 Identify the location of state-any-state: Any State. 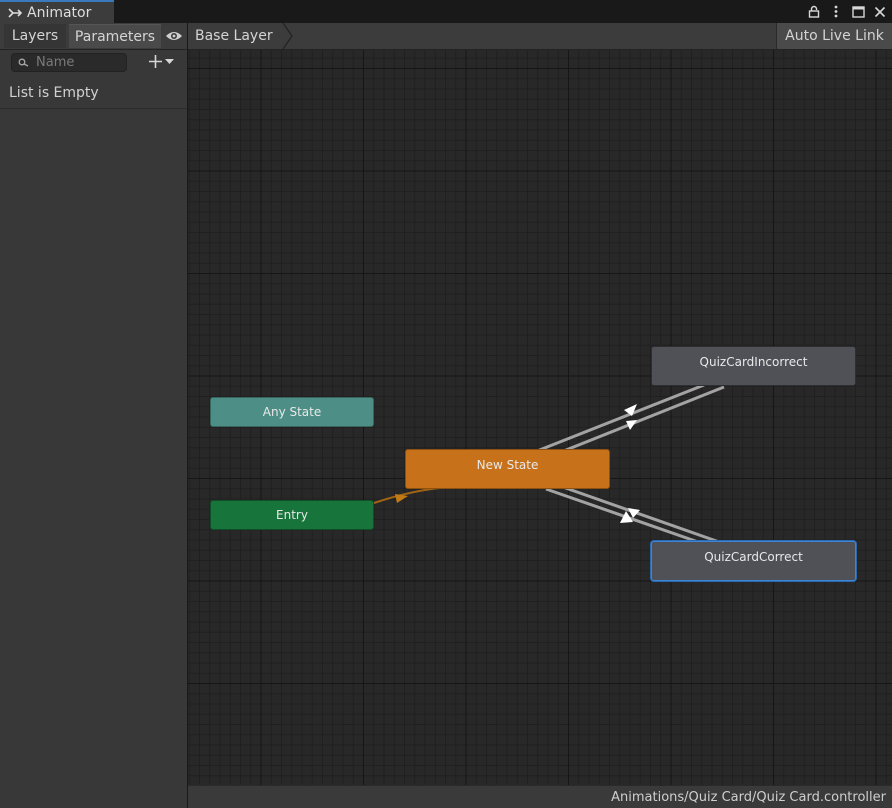
(292, 412).